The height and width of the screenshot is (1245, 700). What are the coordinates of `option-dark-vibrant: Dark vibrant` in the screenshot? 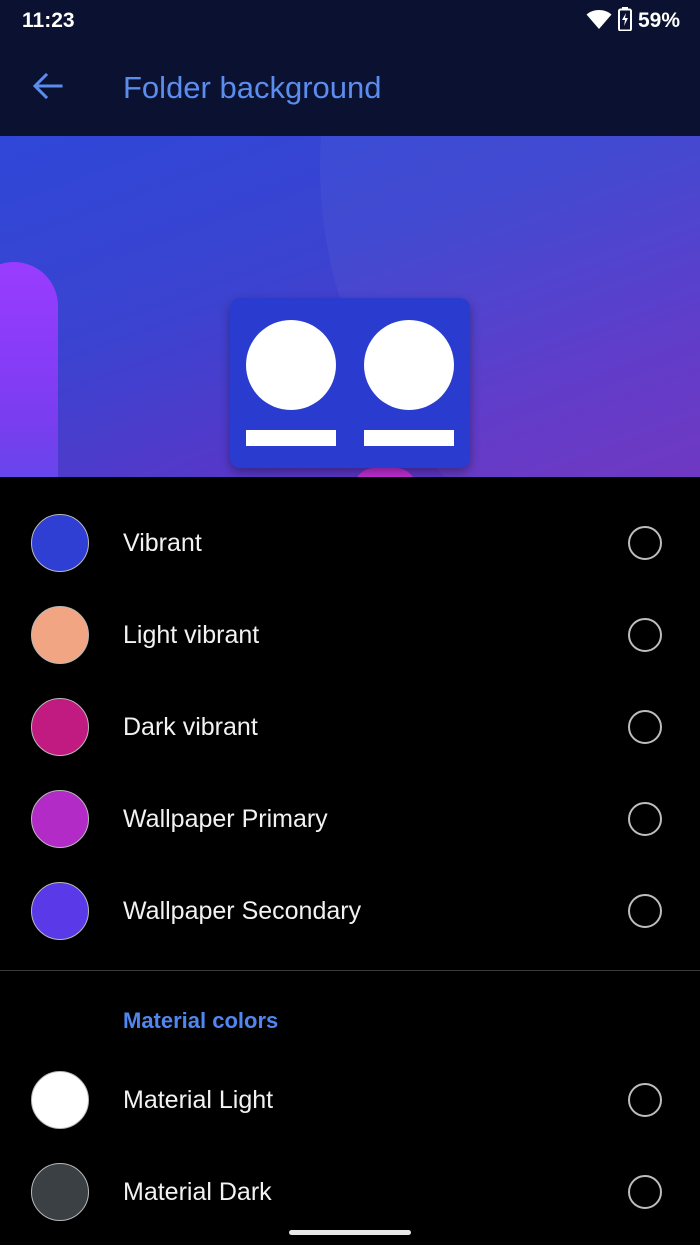 It's located at (350, 729).